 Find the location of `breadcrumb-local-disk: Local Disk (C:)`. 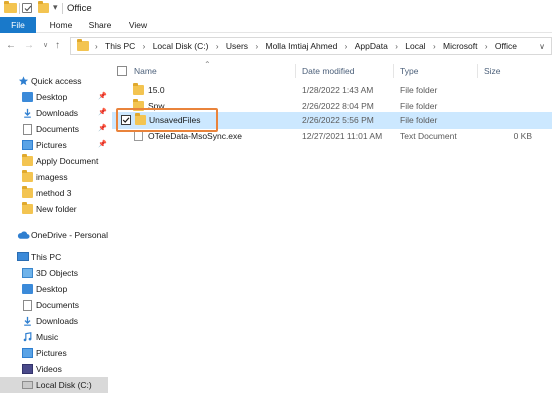

breadcrumb-local-disk: Local Disk (C:) is located at coordinates (181, 46).